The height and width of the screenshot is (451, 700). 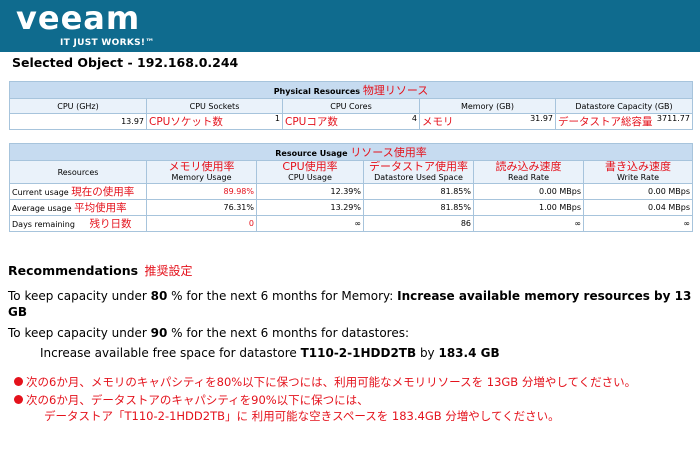 What do you see at coordinates (125, 62) in the screenshot?
I see `selected-object-title: Selected Object - 192.168.0.244` at bounding box center [125, 62].